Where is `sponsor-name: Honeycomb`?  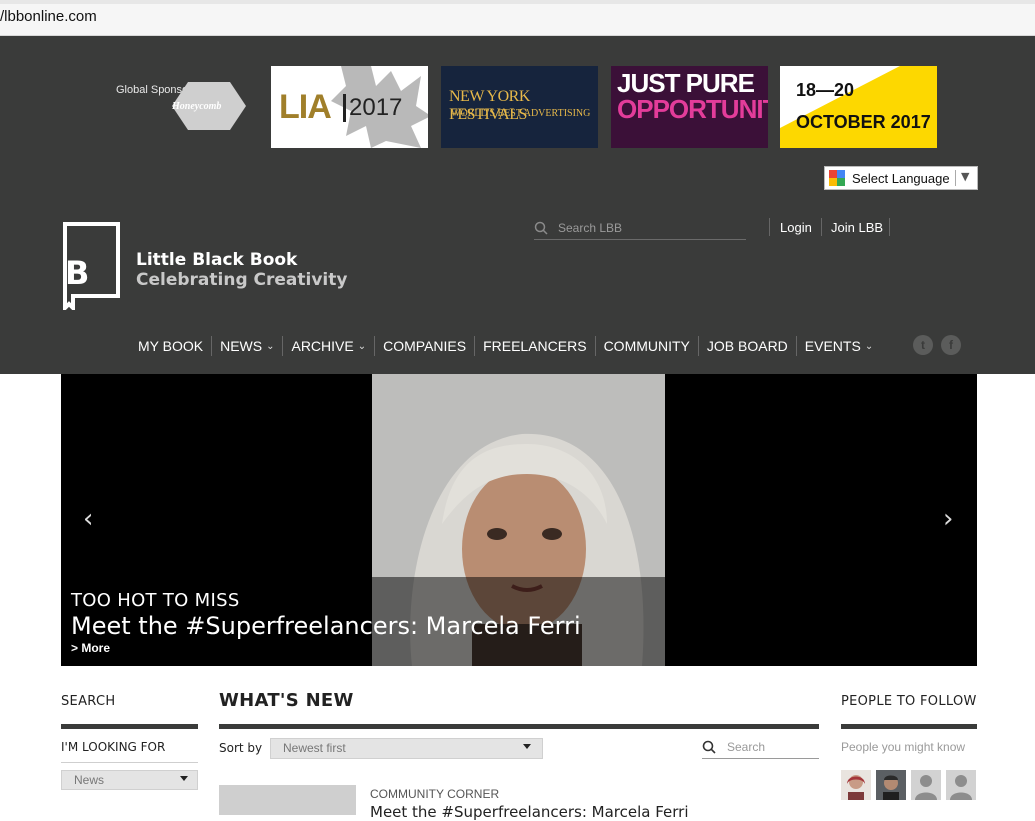 sponsor-name: Honeycomb is located at coordinates (197, 106).